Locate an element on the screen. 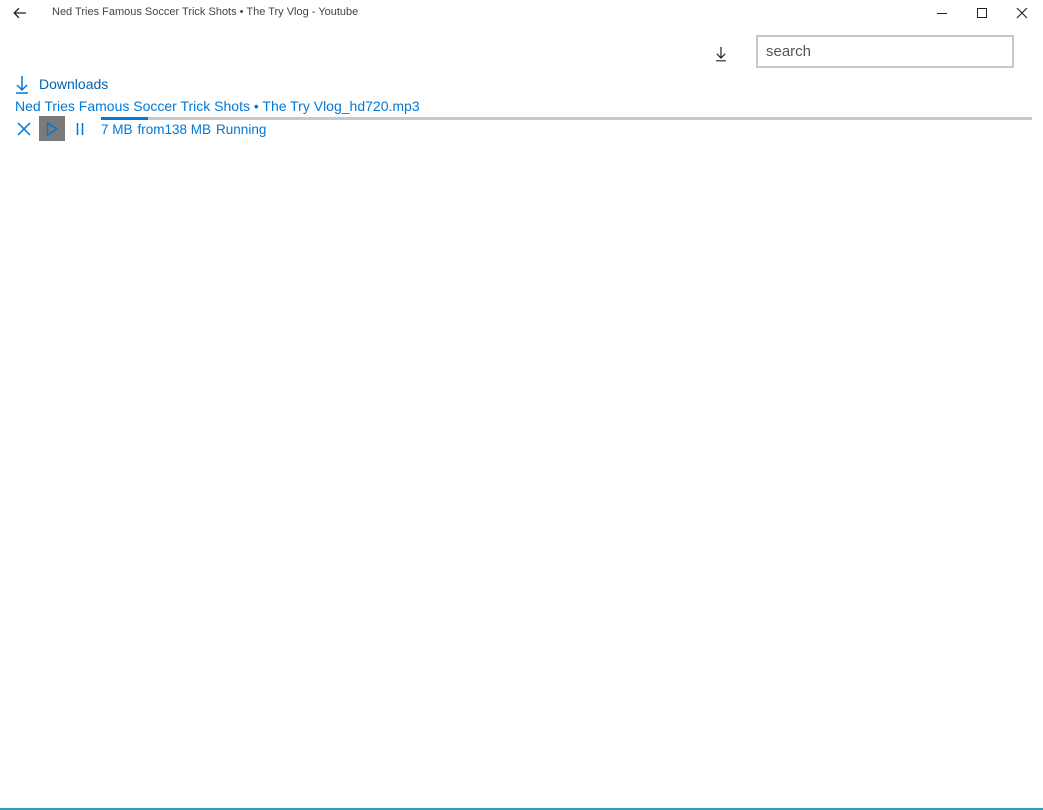 This screenshot has height=810, width=1043. resume-download-button is located at coordinates (52, 128).